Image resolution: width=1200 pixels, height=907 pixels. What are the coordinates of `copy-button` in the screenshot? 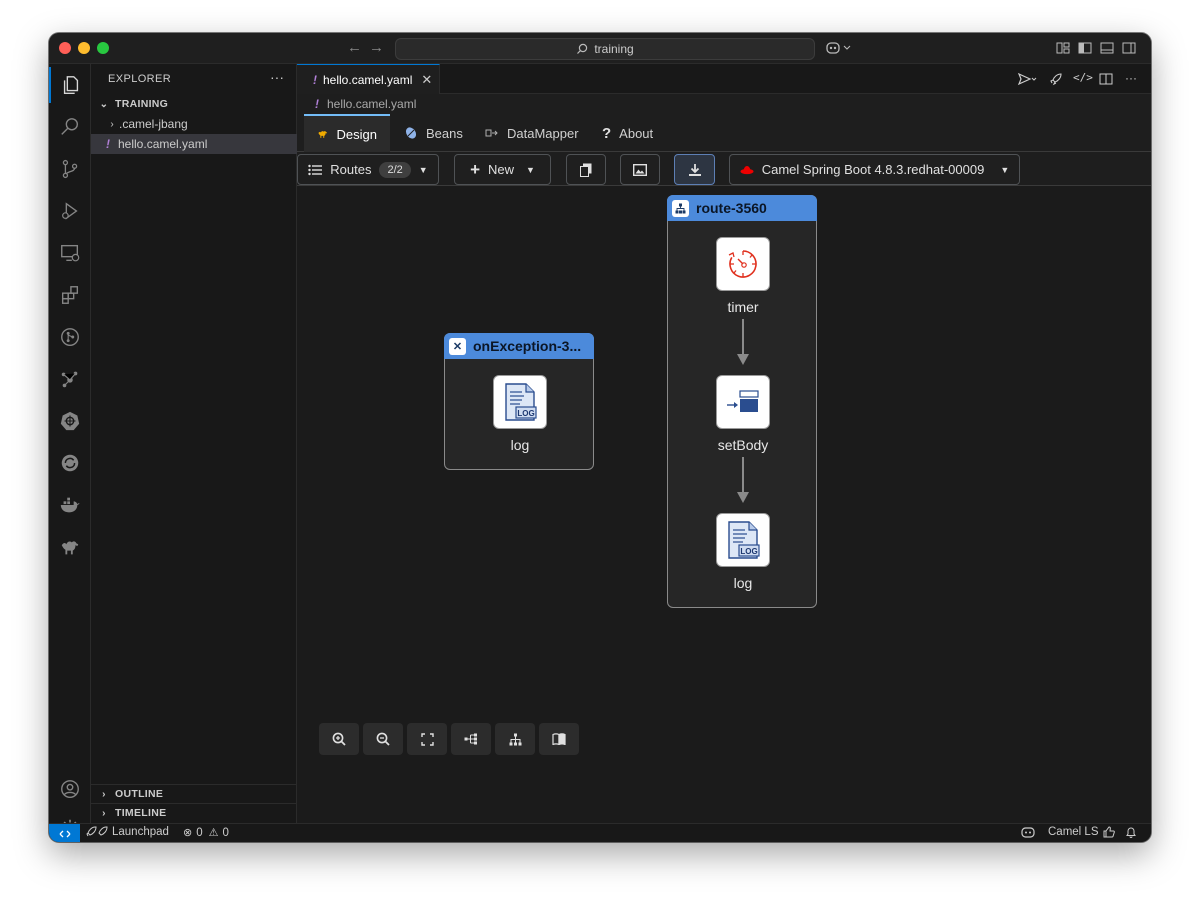 It's located at (586, 169).